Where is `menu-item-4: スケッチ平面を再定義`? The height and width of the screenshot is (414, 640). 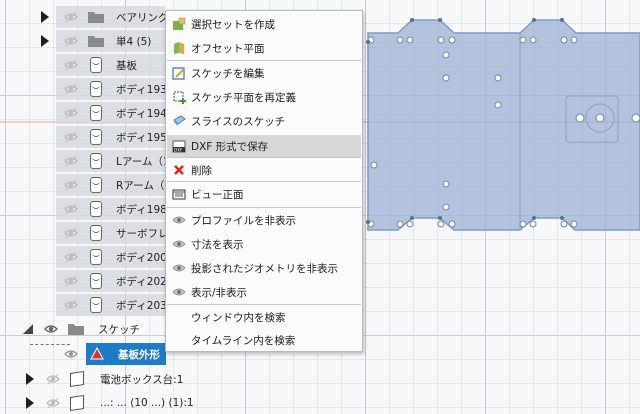 menu-item-4: スケッチ平面を再定義 is located at coordinates (264, 97).